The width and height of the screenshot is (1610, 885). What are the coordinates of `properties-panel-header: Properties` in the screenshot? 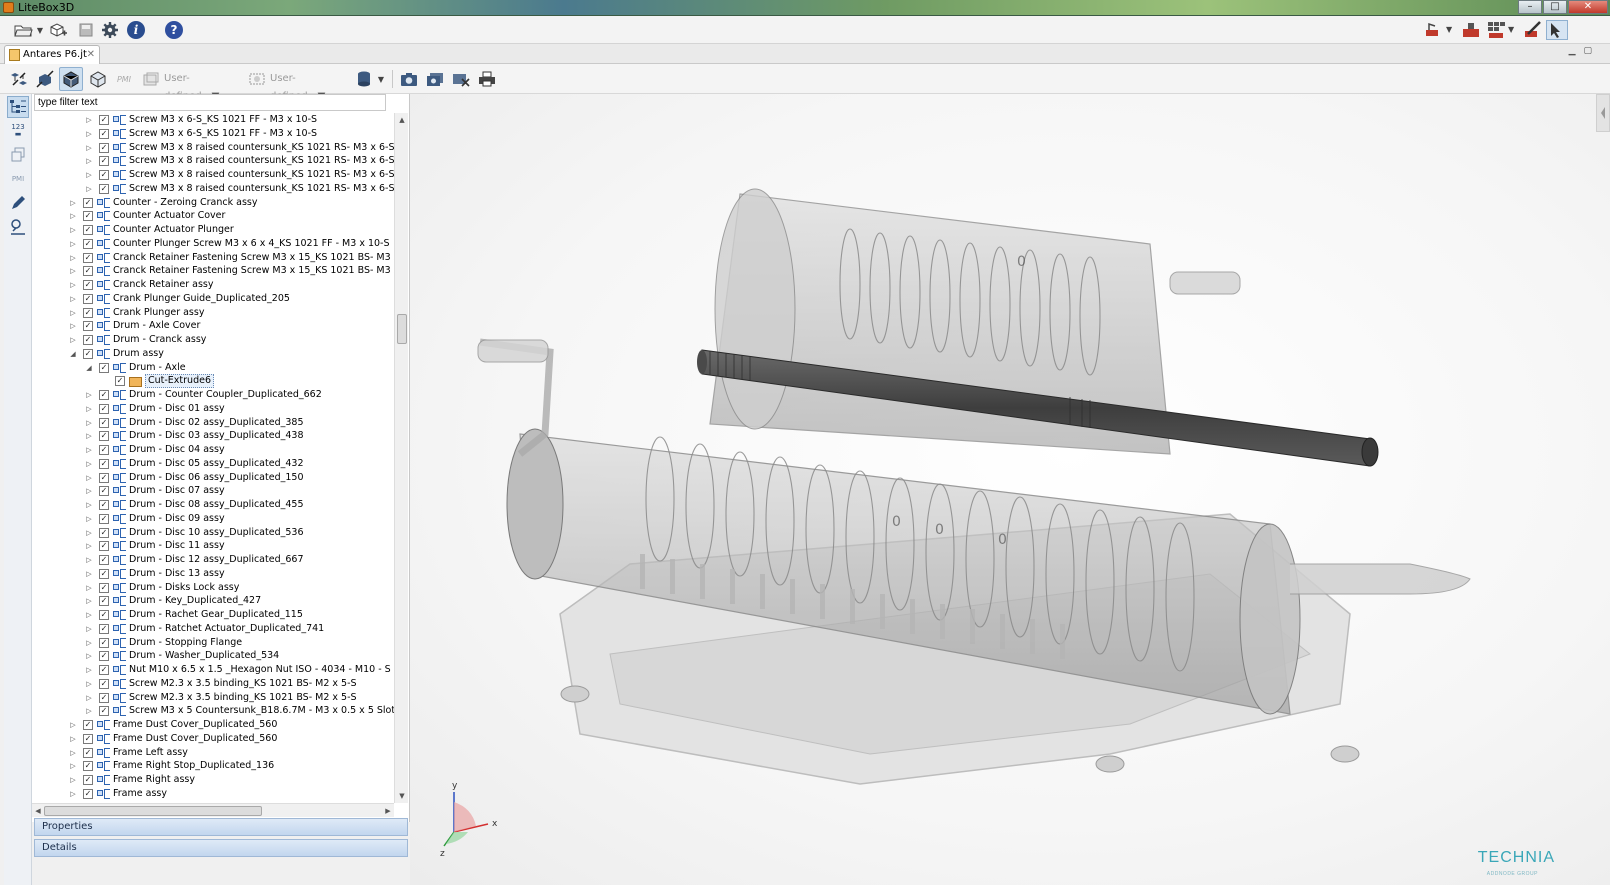 It's located at (221, 827).